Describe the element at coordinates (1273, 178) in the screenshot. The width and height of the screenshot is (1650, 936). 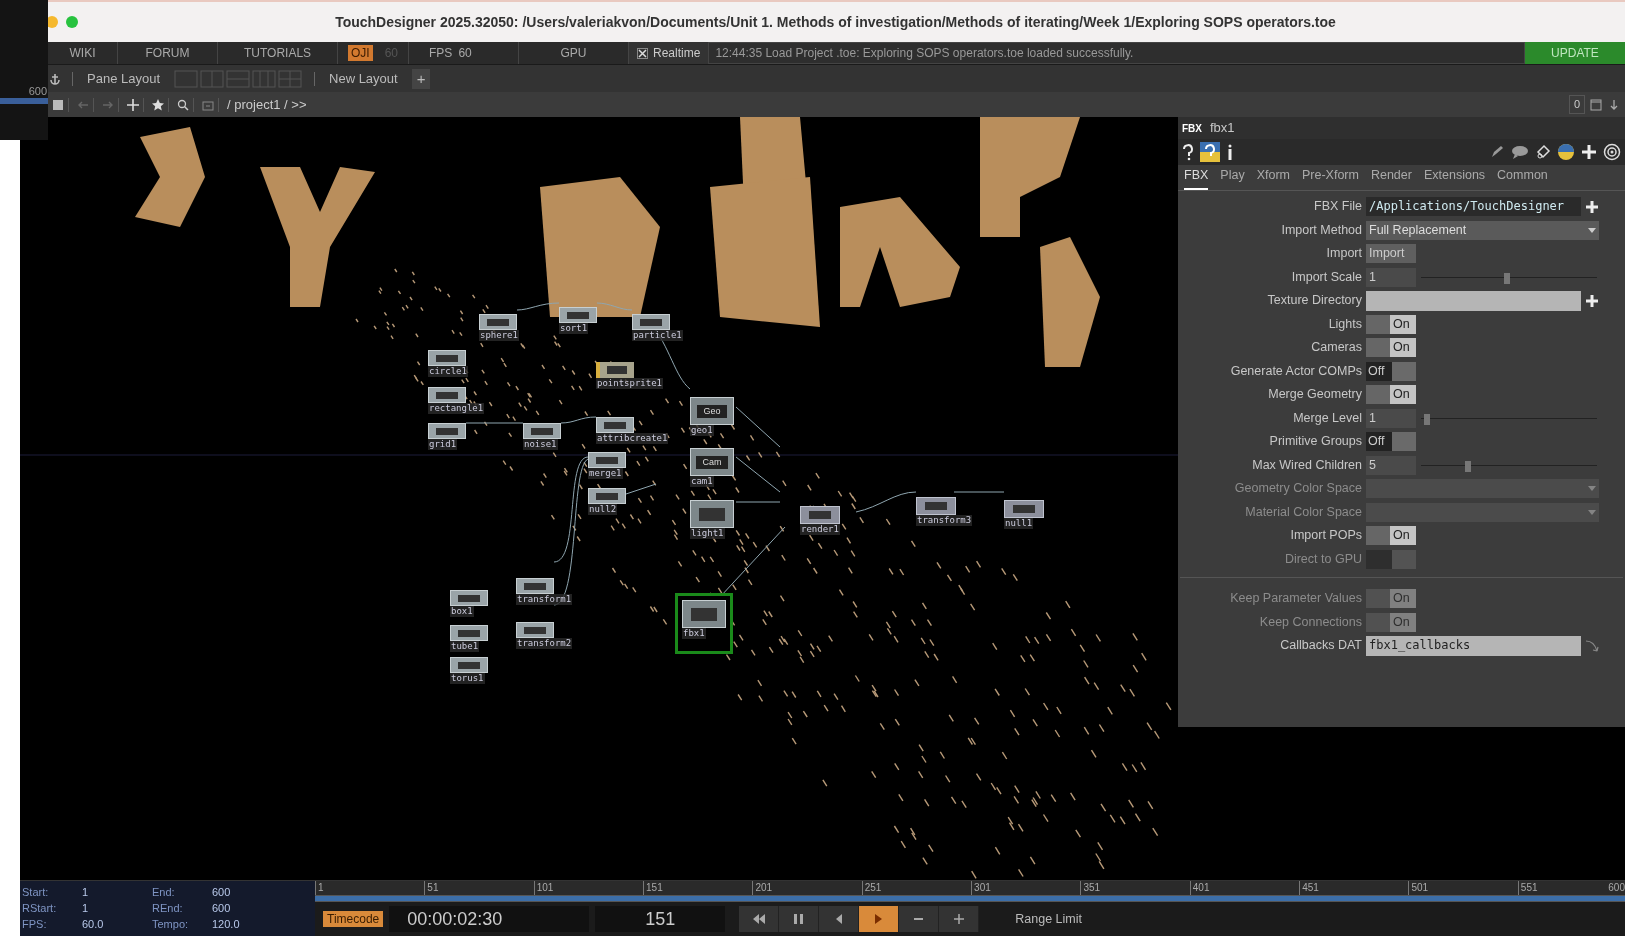
I see `parameter-tab: Xform` at that location.